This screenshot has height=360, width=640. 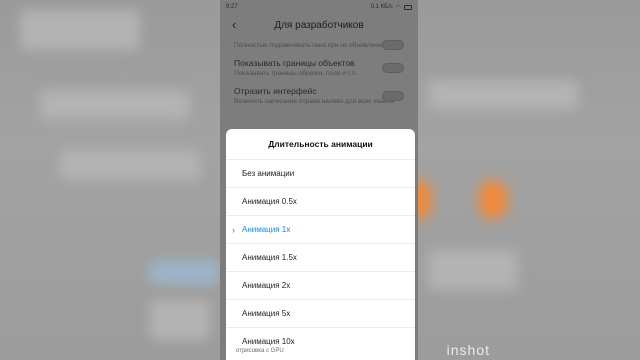 What do you see at coordinates (320, 285) in the screenshot?
I see `option-animation-2x: Анимация 2x` at bounding box center [320, 285].